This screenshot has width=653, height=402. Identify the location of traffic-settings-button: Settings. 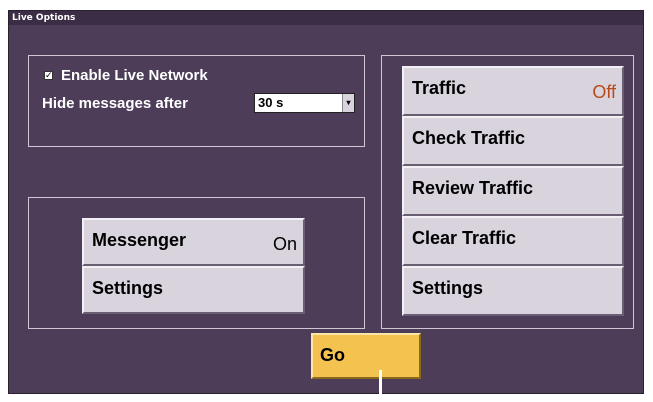
(513, 291).